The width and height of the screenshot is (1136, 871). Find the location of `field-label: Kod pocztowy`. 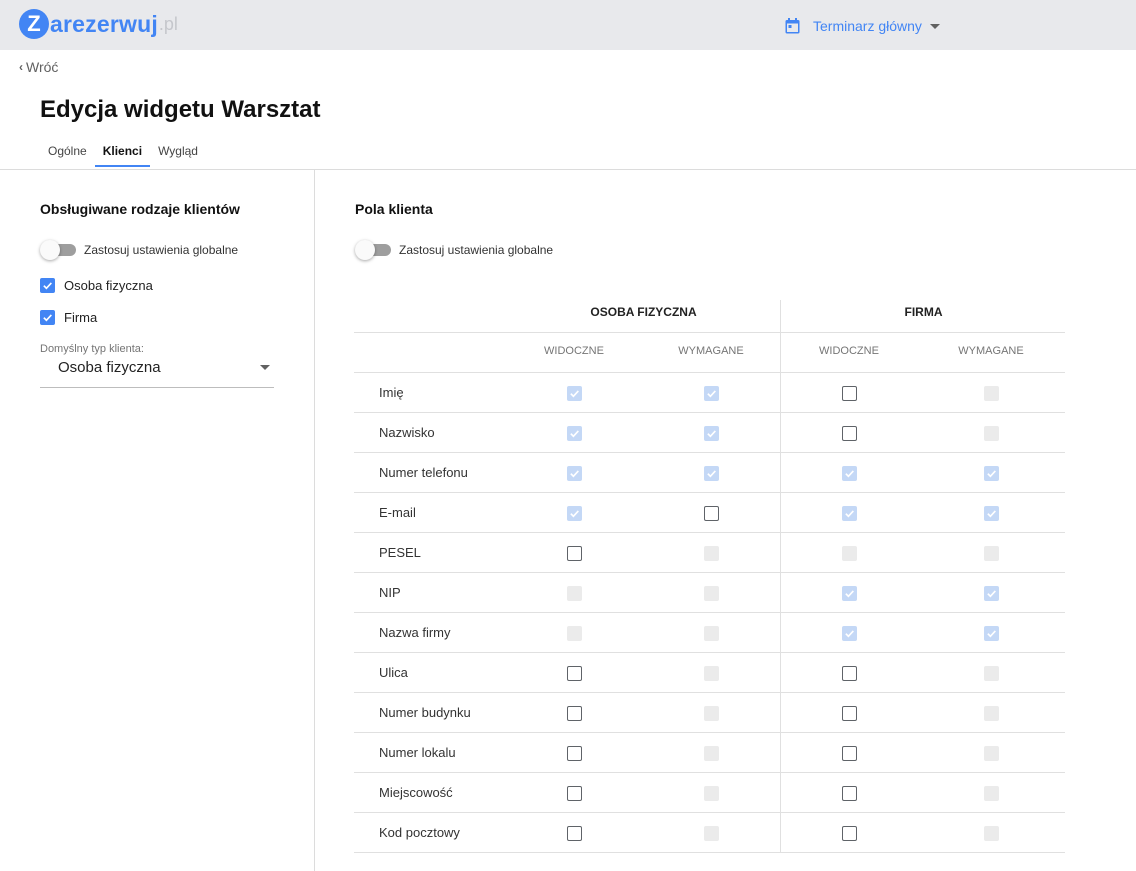

field-label: Kod pocztowy is located at coordinates (419, 832).